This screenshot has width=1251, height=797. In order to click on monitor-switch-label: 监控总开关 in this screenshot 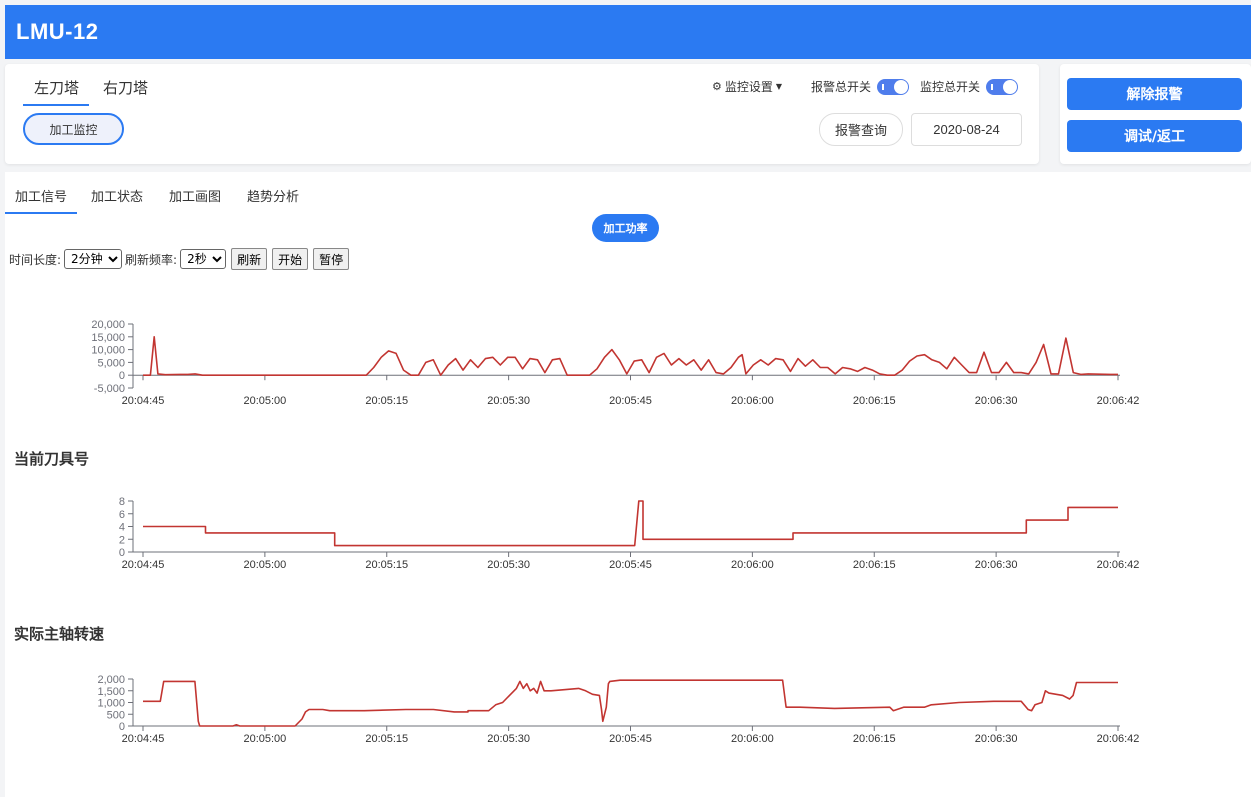, I will do `click(950, 87)`.